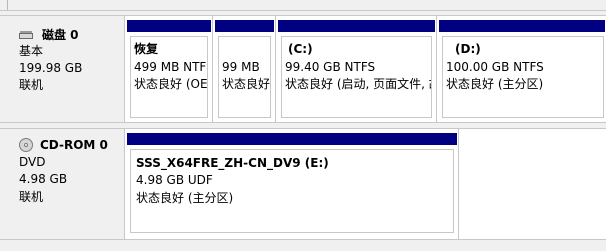 The width and height of the screenshot is (606, 251). Describe the element at coordinates (300, 49) in the screenshot. I see `partition-name: (C:)` at that location.